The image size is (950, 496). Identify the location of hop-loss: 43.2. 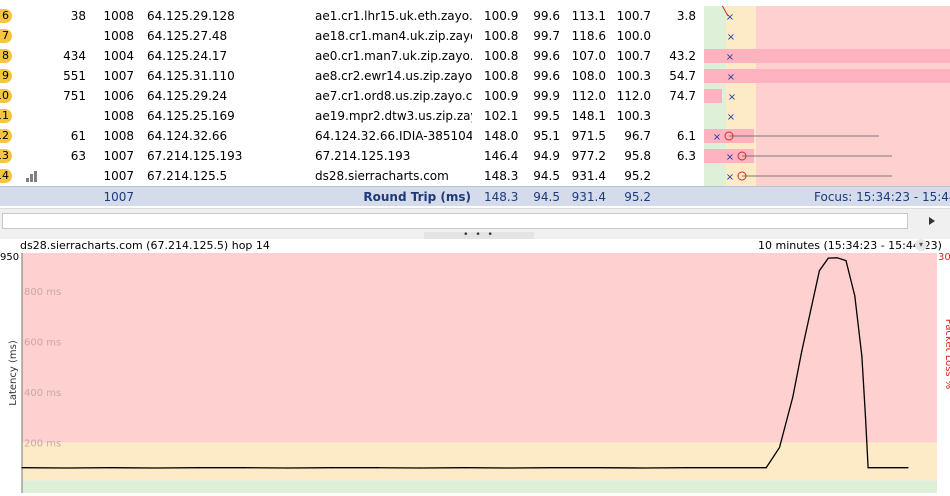
(682, 56).